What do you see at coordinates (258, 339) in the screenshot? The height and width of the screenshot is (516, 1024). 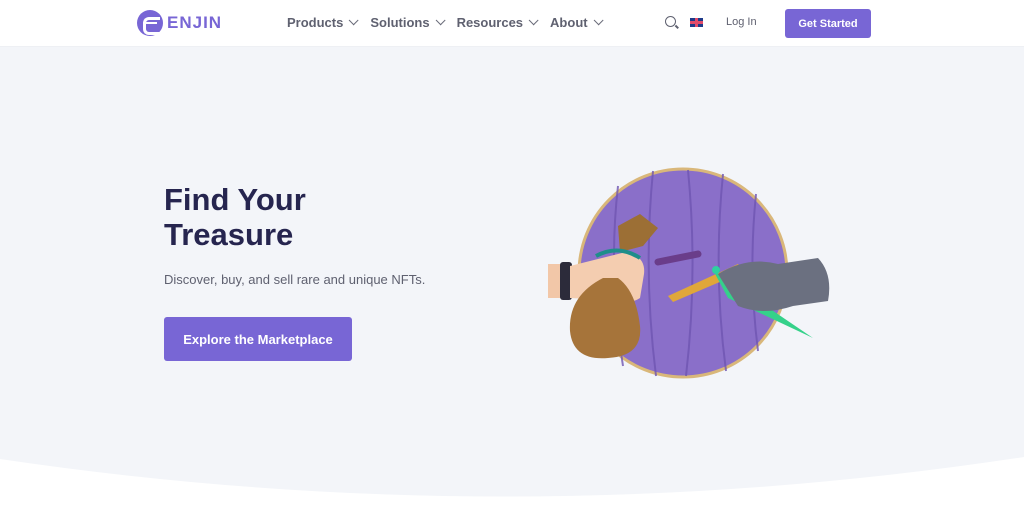 I see `explore-marketplace-button: Explore the Marketplace` at bounding box center [258, 339].